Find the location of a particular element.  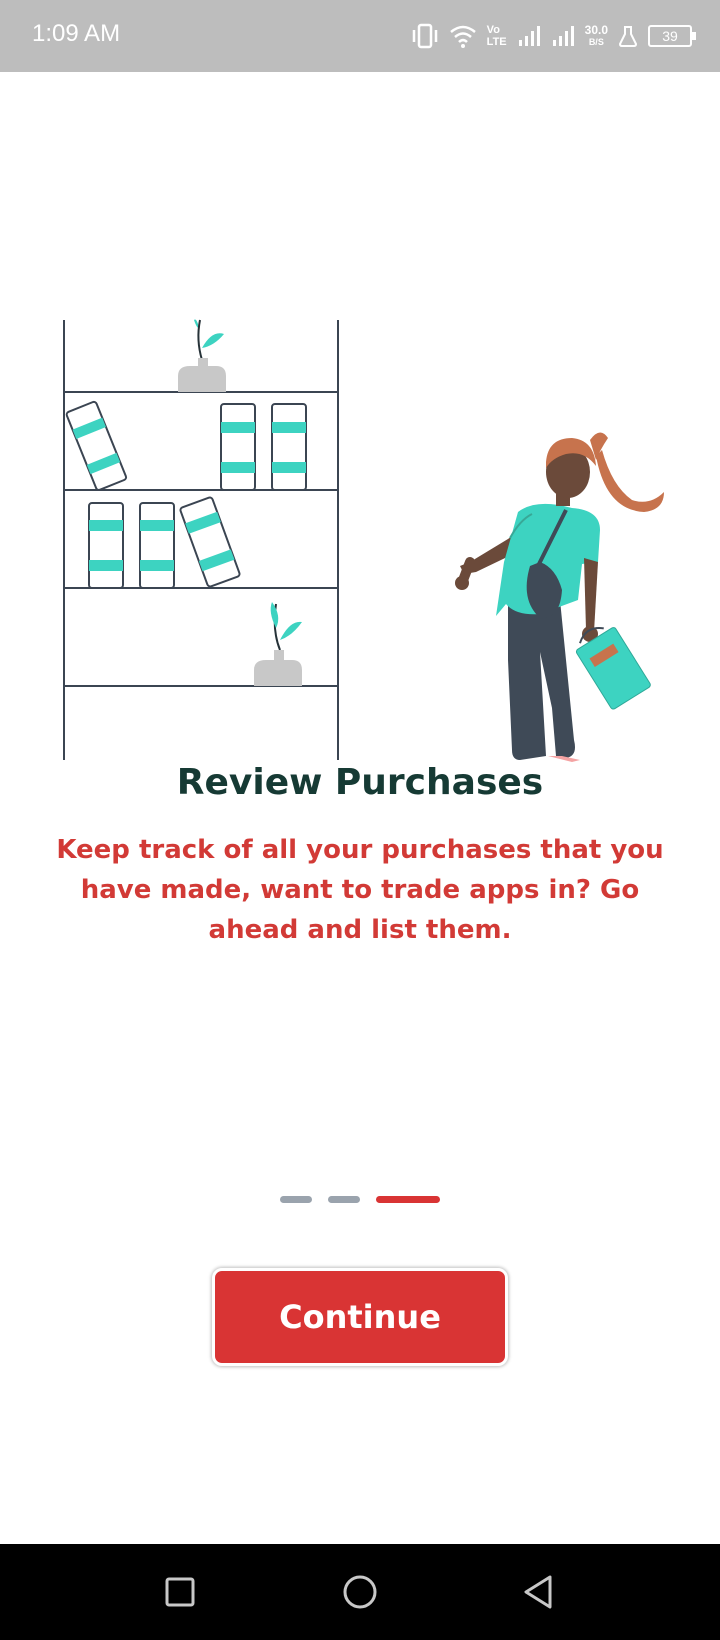

page-title: Review Purchases is located at coordinates (360, 782).